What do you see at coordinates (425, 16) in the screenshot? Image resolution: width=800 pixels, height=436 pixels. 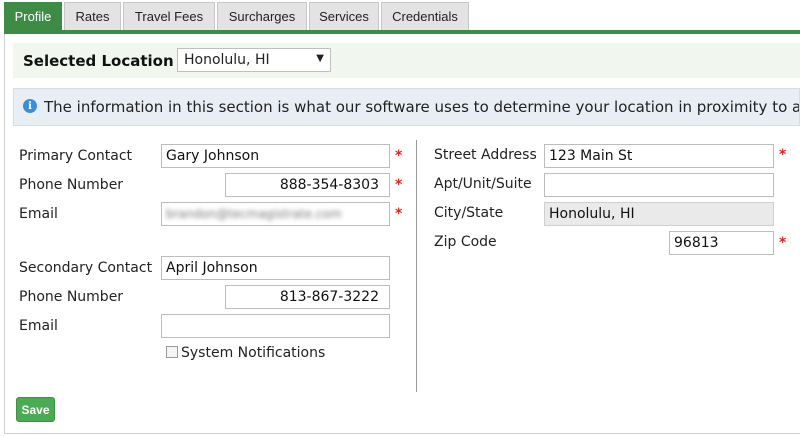 I see `tab-credentials: Credentials` at bounding box center [425, 16].